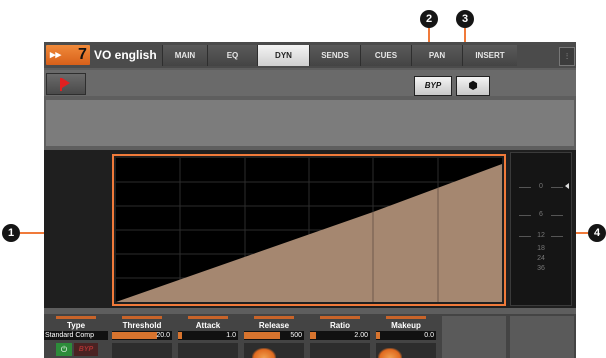  I want to click on threshold-value: 20.0, so click(142, 335).